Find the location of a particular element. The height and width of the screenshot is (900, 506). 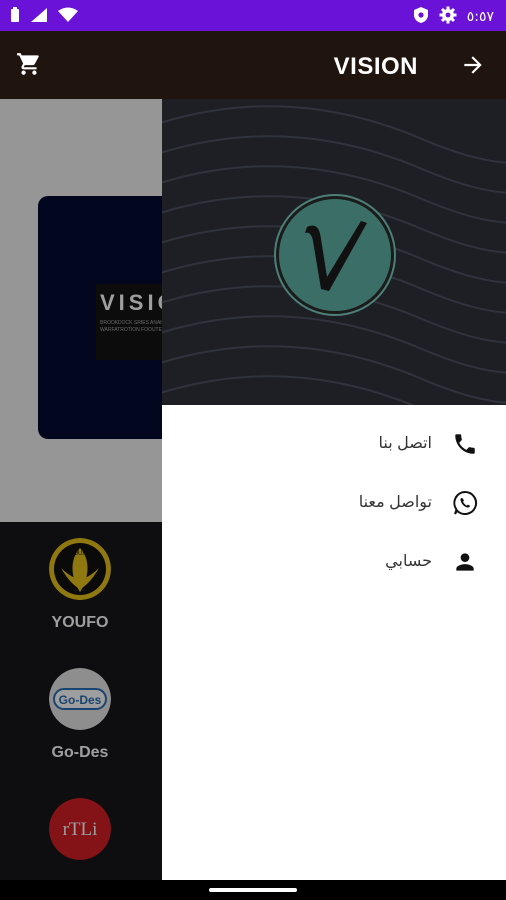

settings-icon is located at coordinates (448, 17).